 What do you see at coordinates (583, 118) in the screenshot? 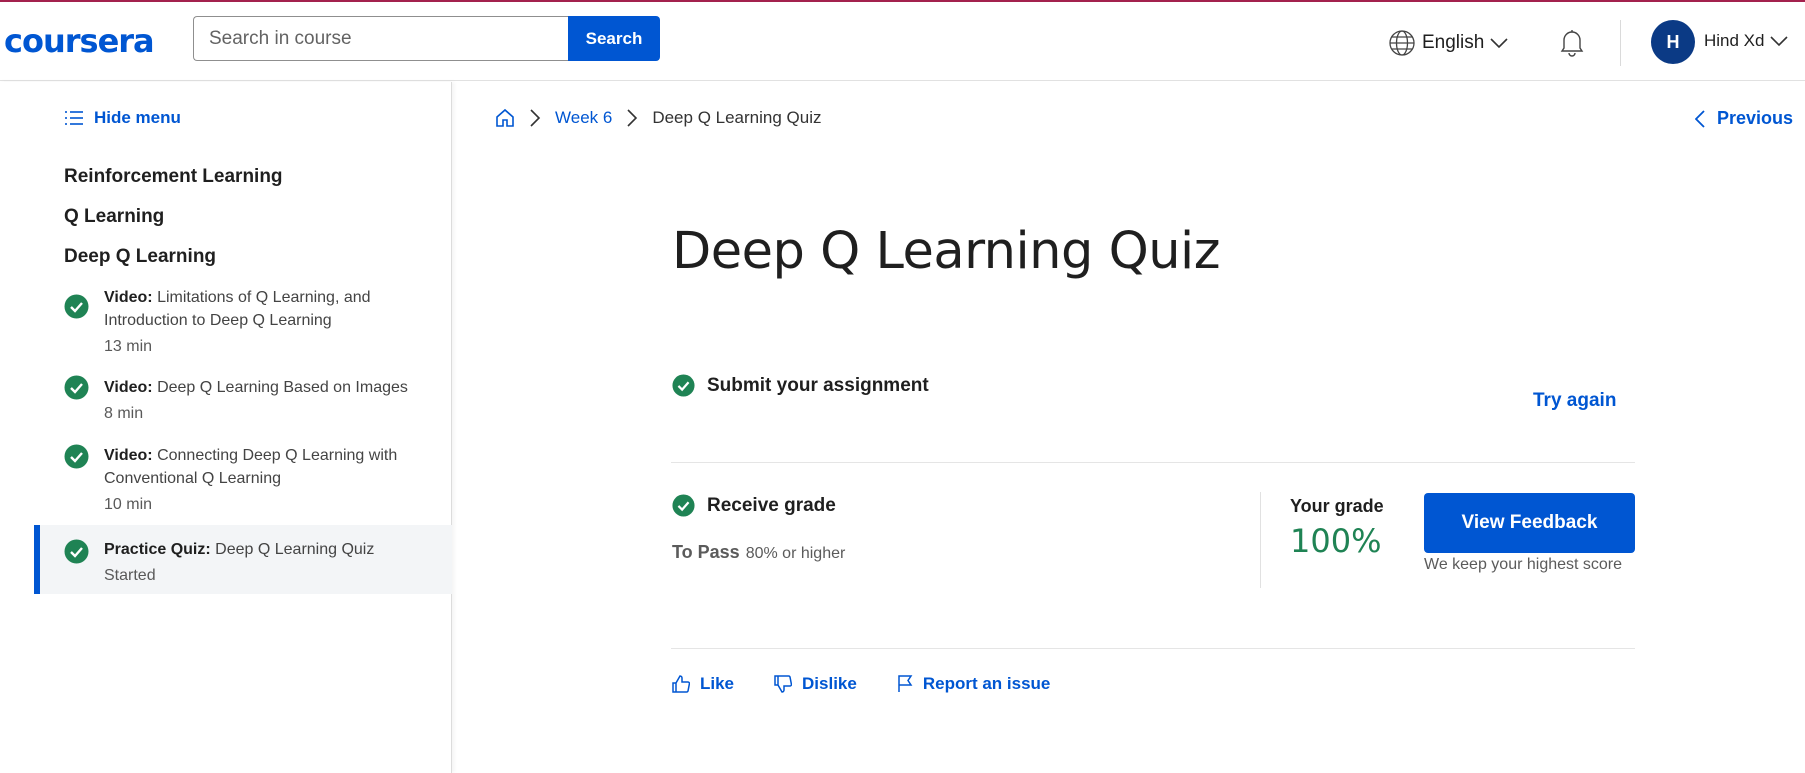
I see `breadcrumb-week: Week 6` at bounding box center [583, 118].